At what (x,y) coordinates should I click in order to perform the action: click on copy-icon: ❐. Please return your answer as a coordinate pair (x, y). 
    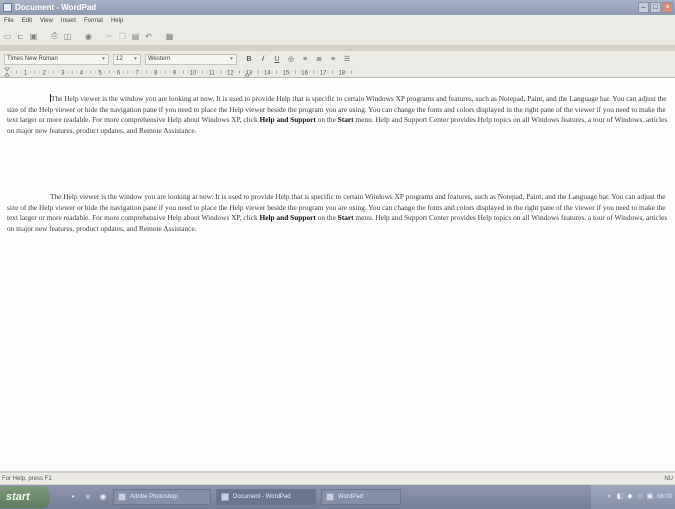
    Looking at the image, I should click on (122, 36).